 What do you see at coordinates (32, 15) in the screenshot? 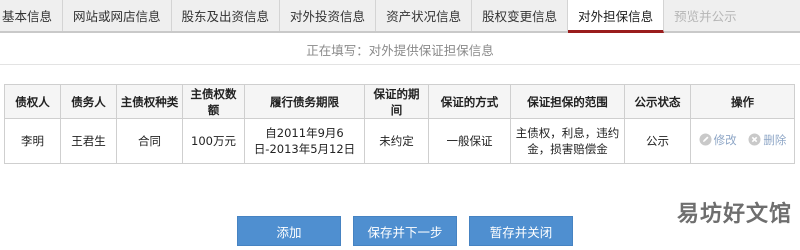
I see `tab-basic-info: 基本信息` at bounding box center [32, 15].